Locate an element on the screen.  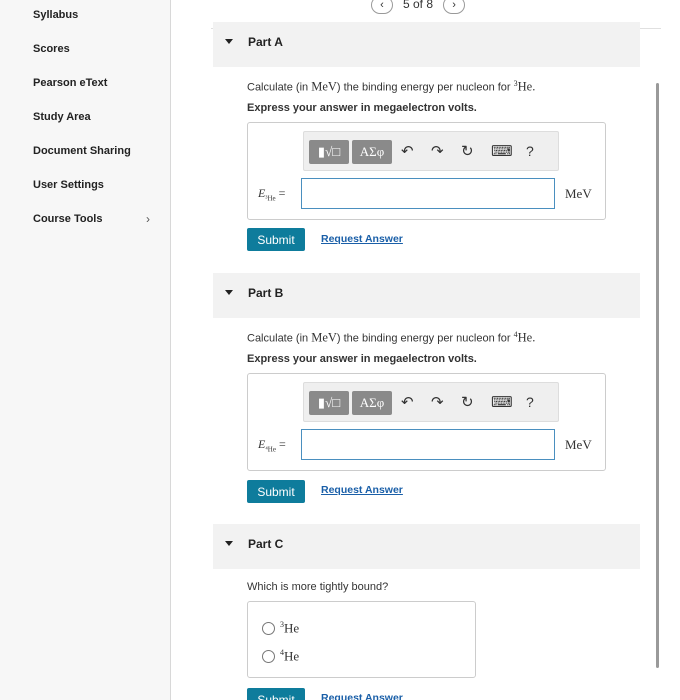
sidebar-item-syllabus: Syllabus is located at coordinates (55, 15).